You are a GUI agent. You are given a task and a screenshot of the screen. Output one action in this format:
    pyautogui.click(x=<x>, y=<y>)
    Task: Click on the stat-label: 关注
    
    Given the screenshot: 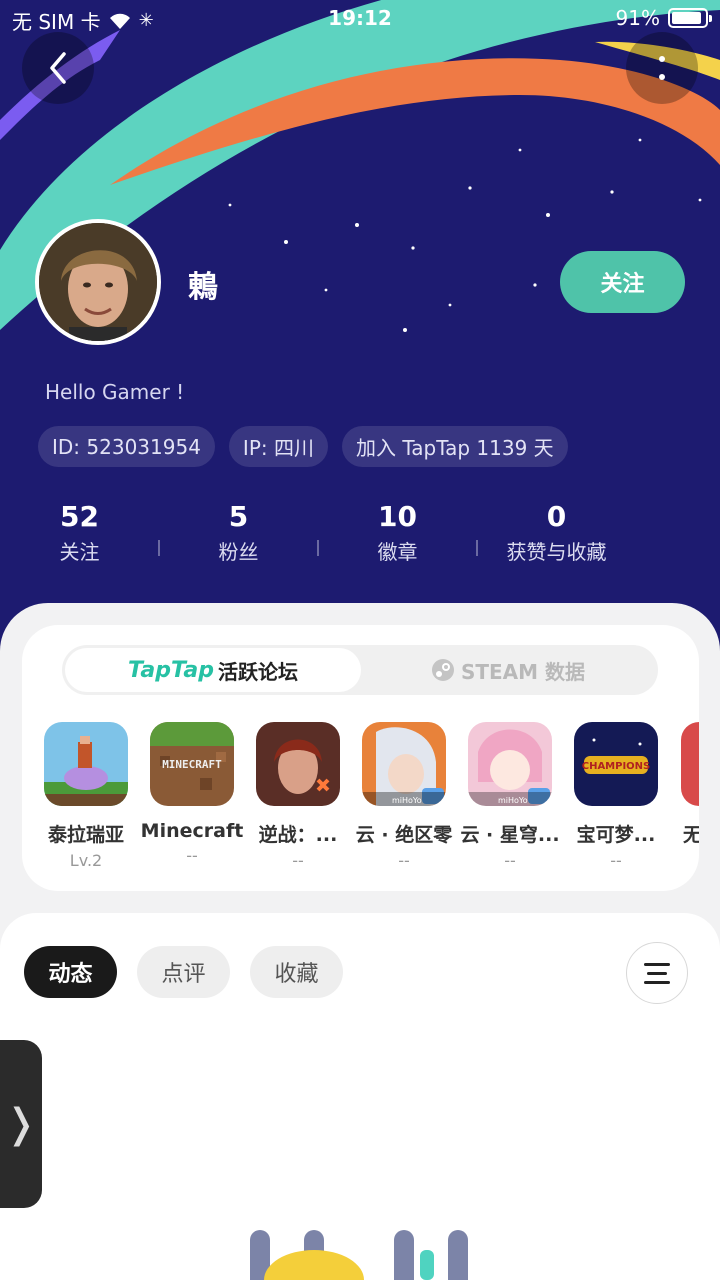 What is the action you would take?
    pyautogui.click(x=79, y=552)
    